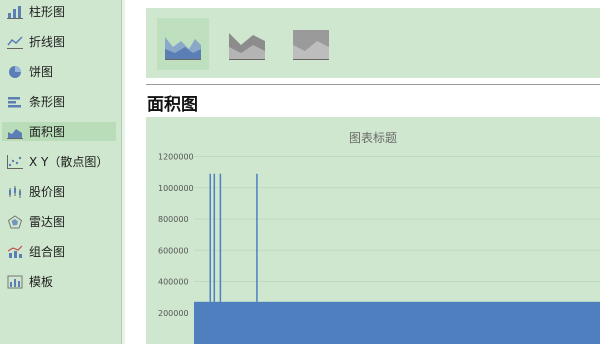  I want to click on sidebar-item-combo-chart: 组合图, so click(59, 251).